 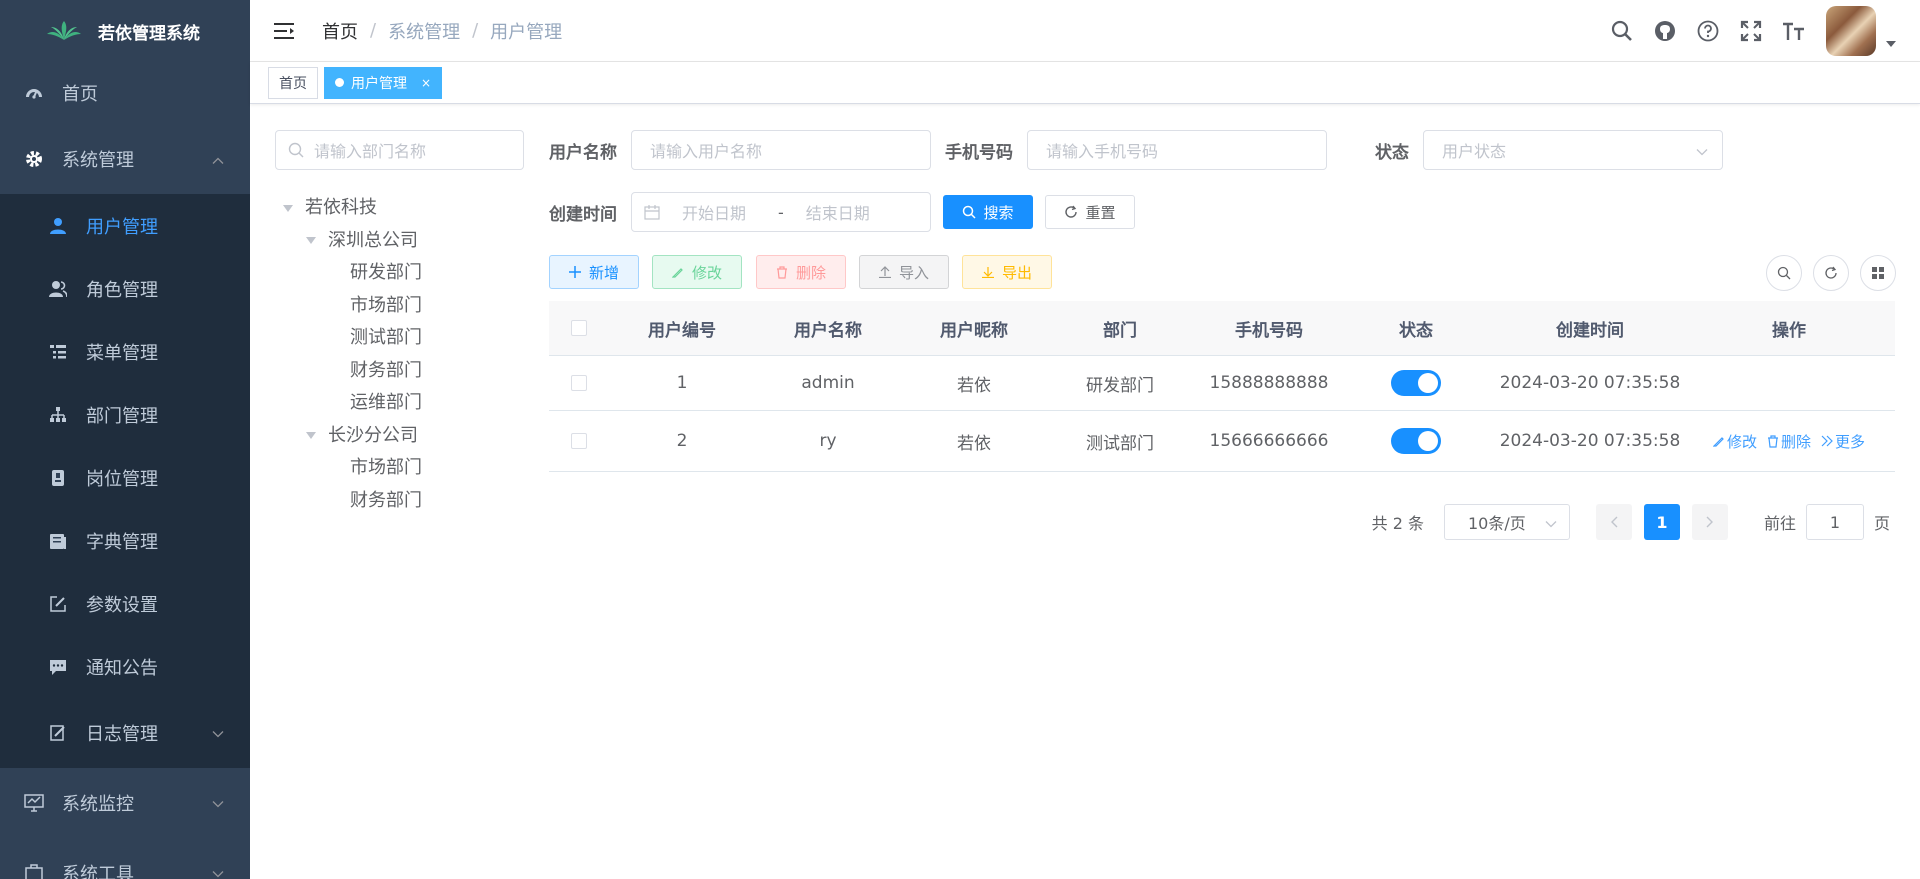 What do you see at coordinates (400, 206) in the screenshot?
I see `tree-node: 若依科技` at bounding box center [400, 206].